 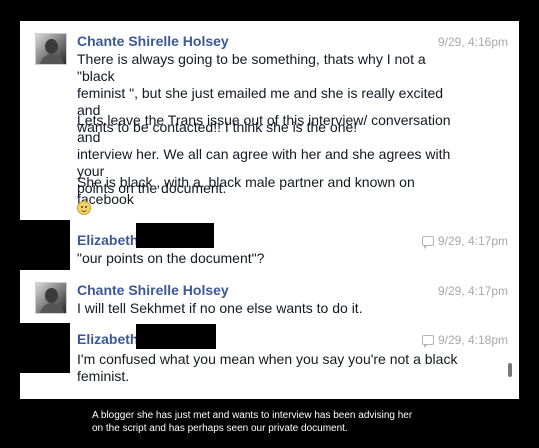 What do you see at coordinates (472, 42) in the screenshot?
I see `timestamp: 9/29, 4:16pm` at bounding box center [472, 42].